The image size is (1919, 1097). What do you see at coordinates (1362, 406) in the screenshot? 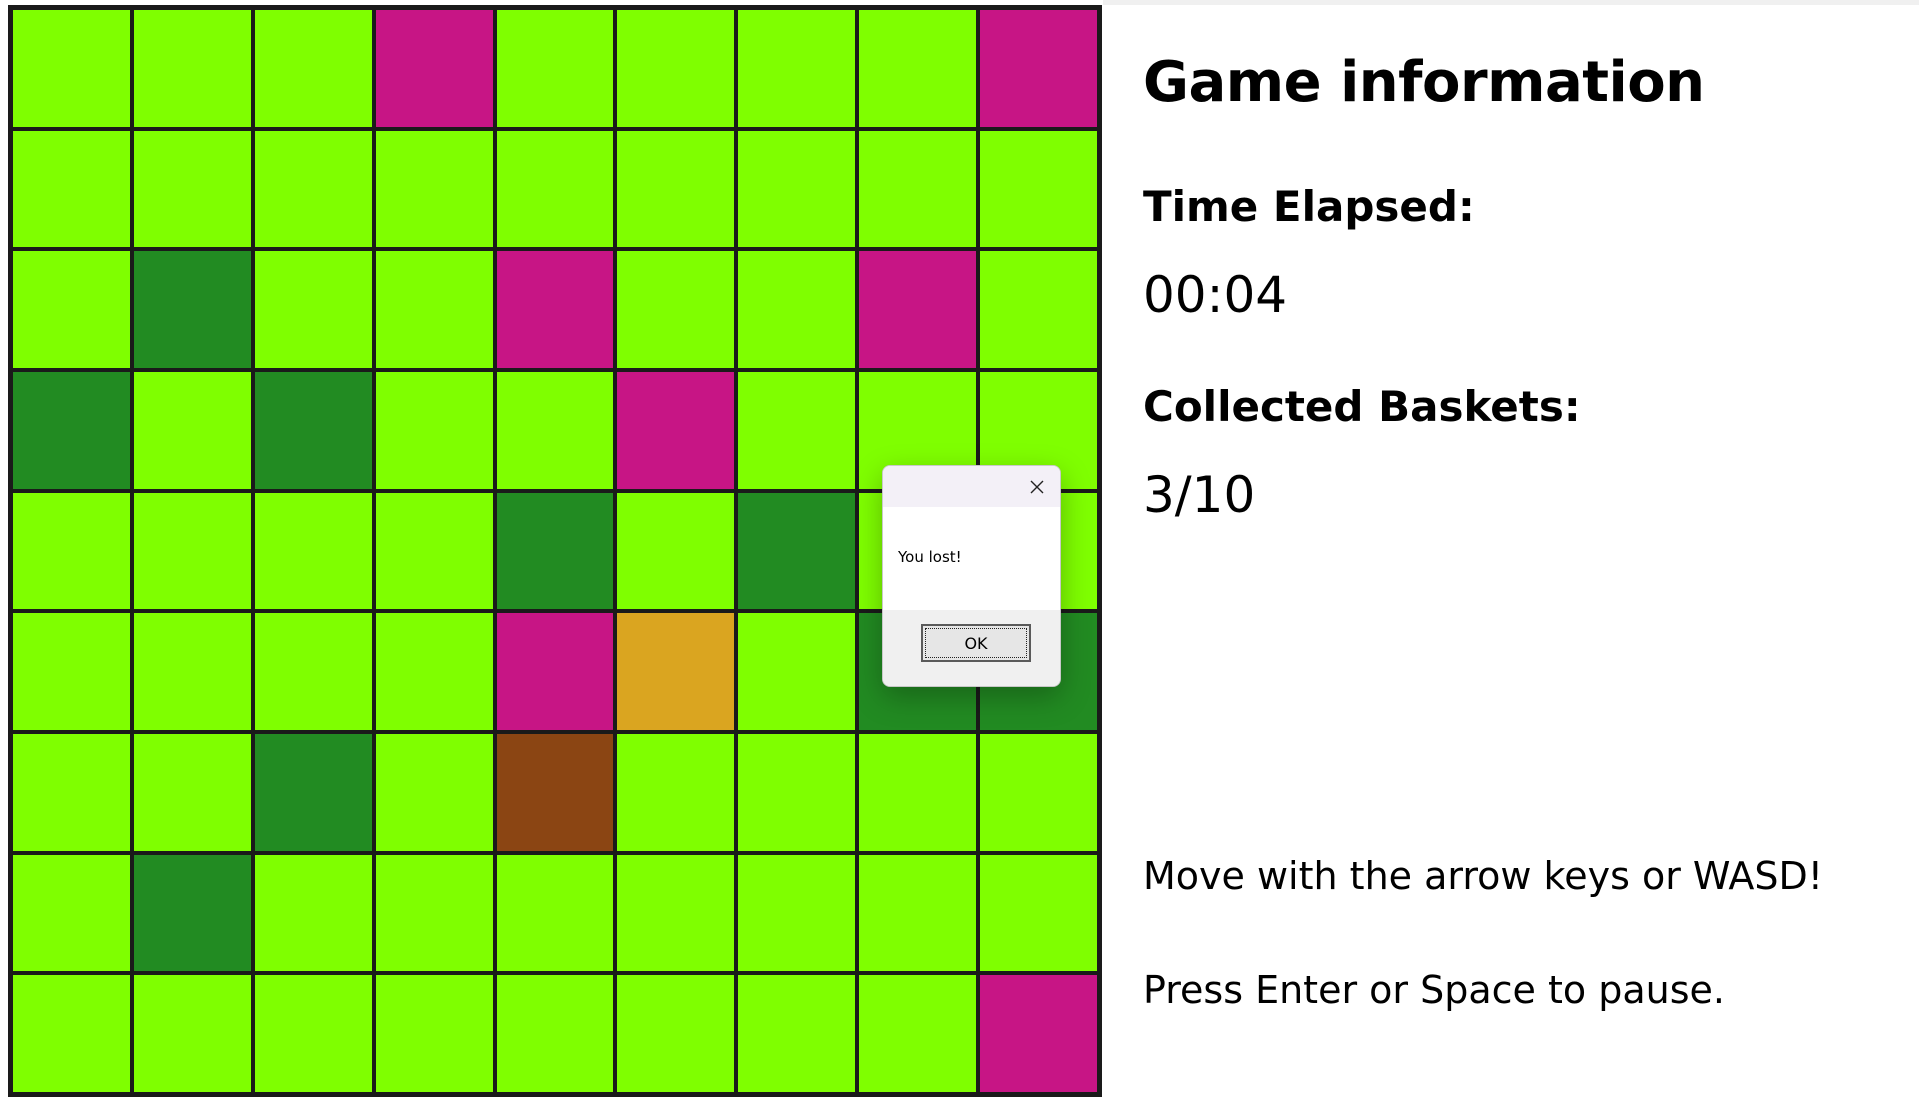
I see `collected-baskets-label: Collected Baskets:` at bounding box center [1362, 406].